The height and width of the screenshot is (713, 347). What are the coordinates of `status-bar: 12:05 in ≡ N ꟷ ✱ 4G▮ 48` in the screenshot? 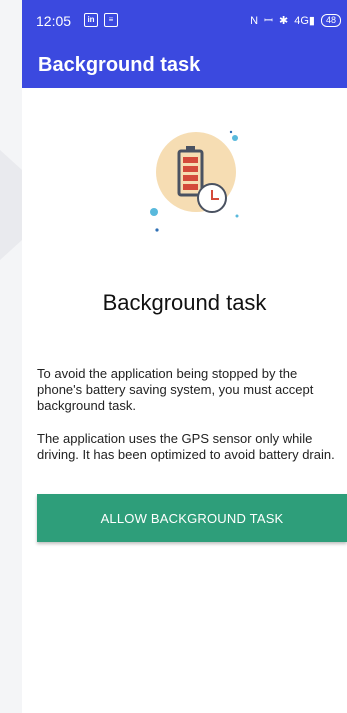 It's located at (184, 21).